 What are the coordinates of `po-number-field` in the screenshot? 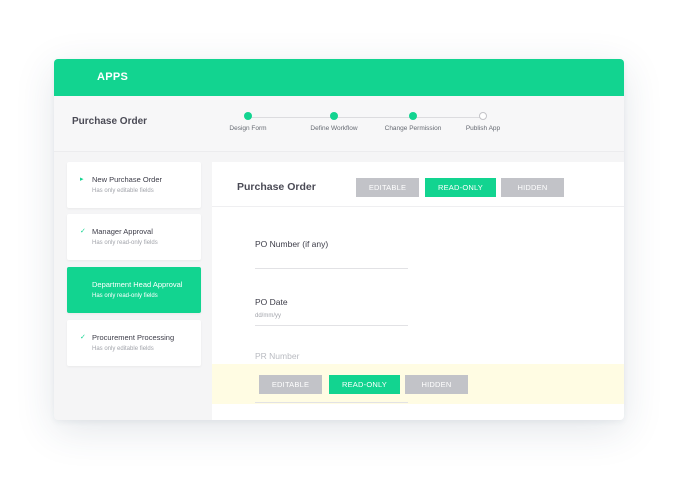 It's located at (331, 268).